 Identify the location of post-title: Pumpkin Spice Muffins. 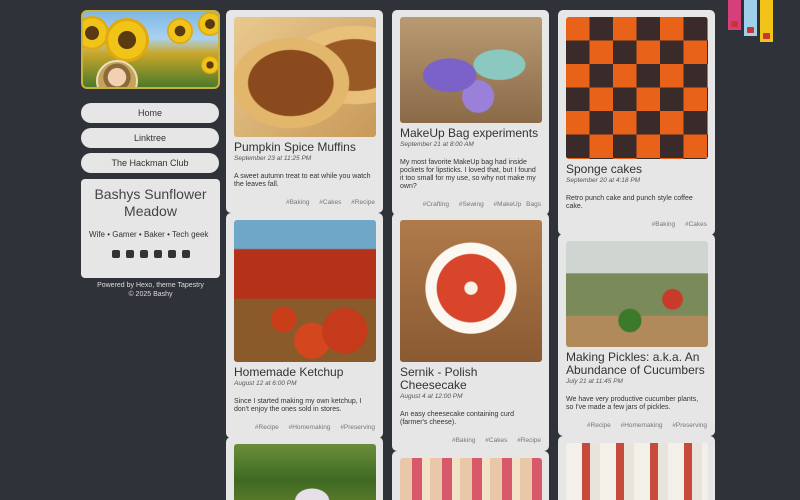
(304, 147).